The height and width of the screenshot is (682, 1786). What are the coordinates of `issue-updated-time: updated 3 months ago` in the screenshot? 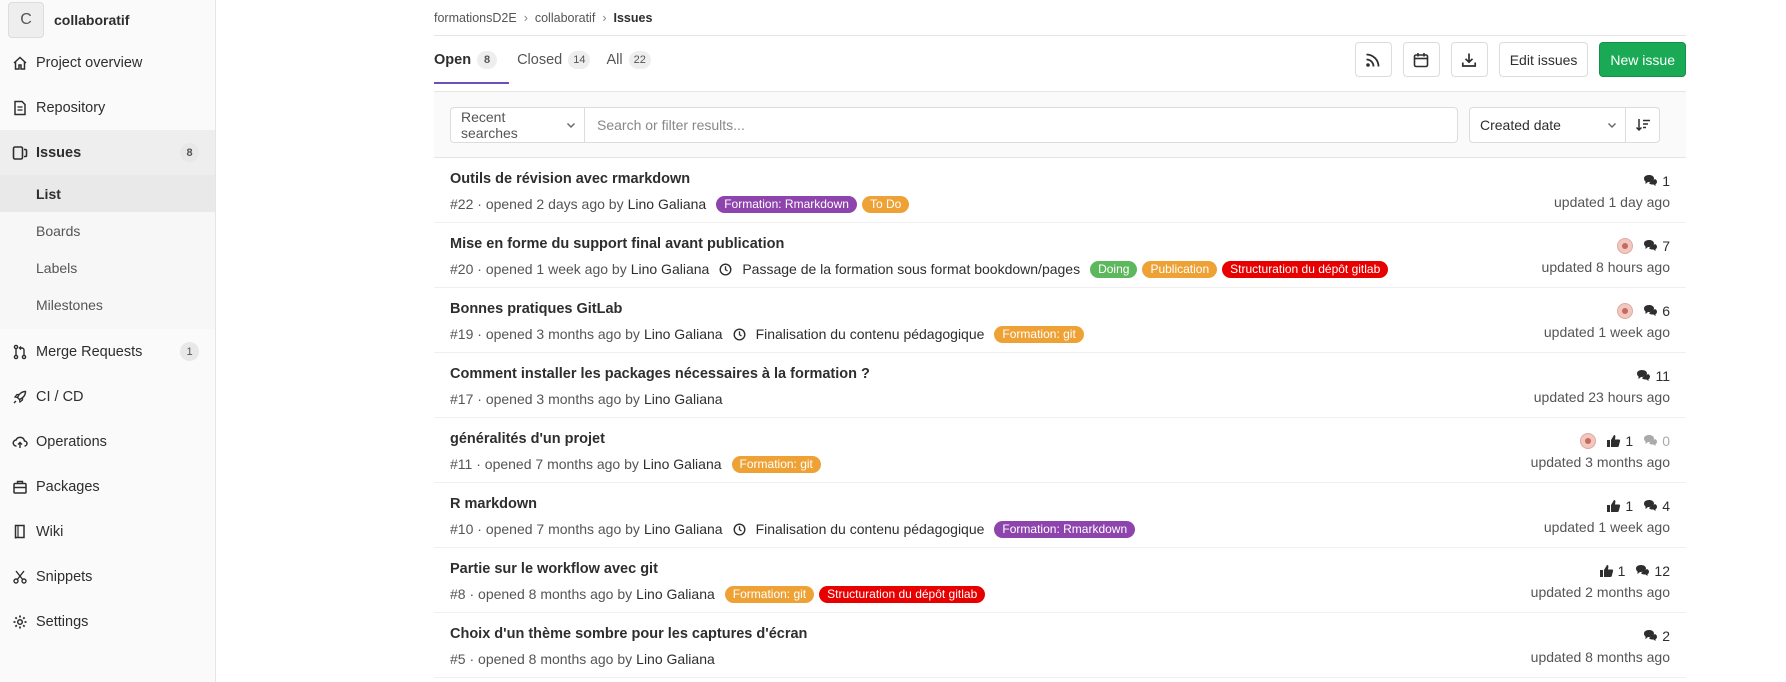 It's located at (1600, 462).